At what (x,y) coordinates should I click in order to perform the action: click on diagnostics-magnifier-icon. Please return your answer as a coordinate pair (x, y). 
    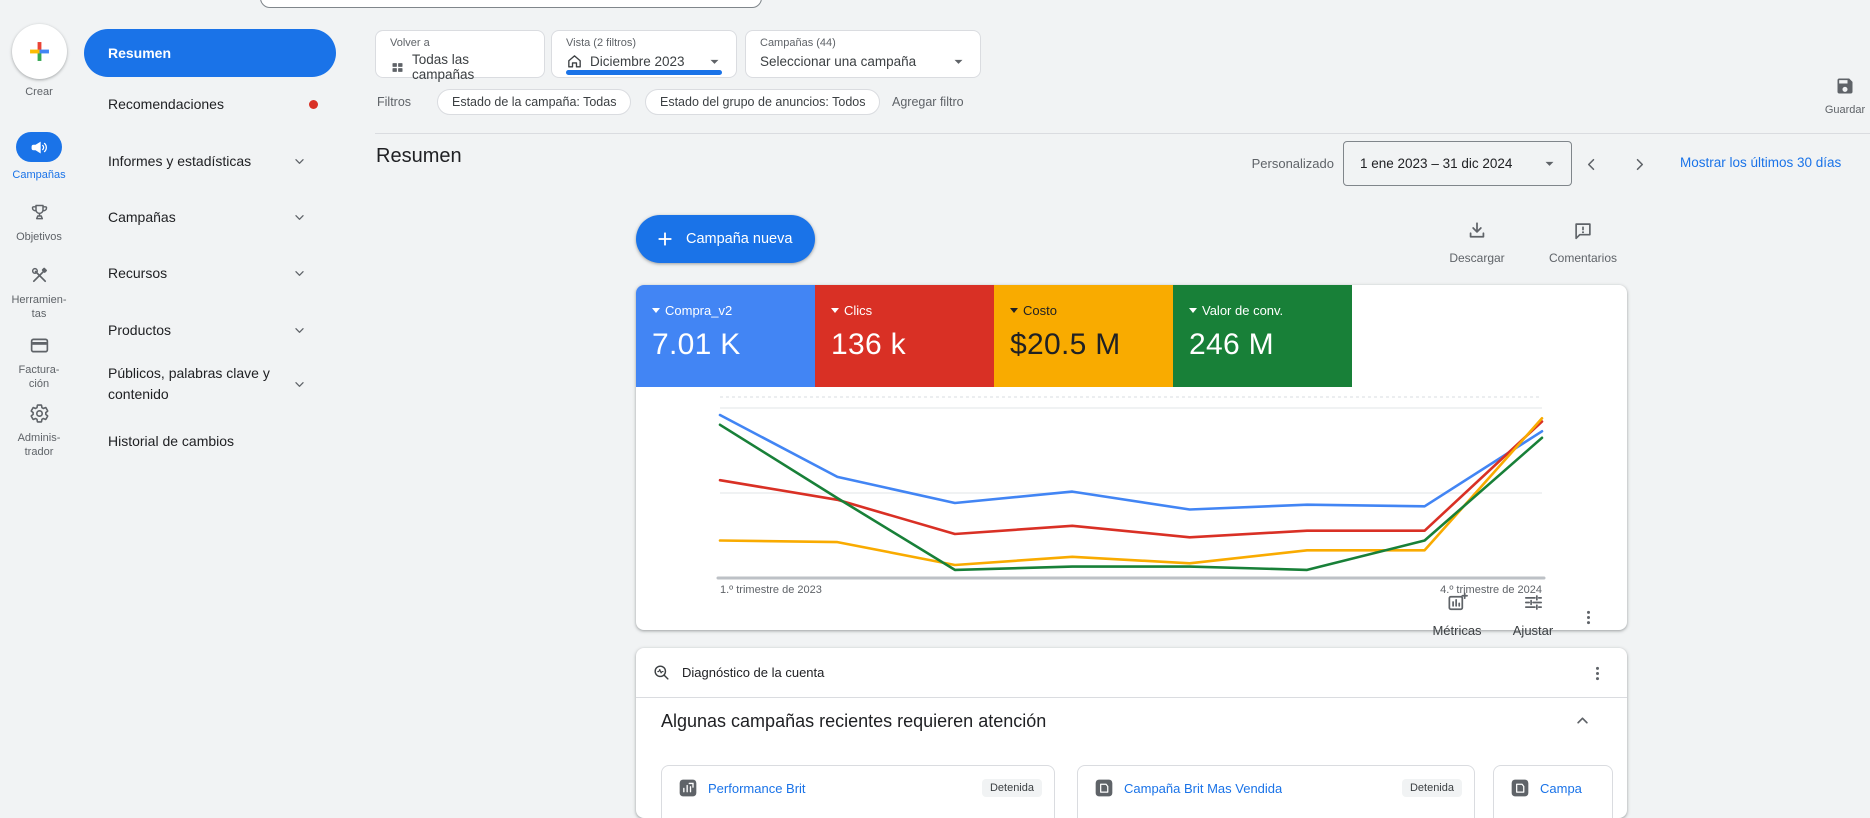
    Looking at the image, I should click on (661, 672).